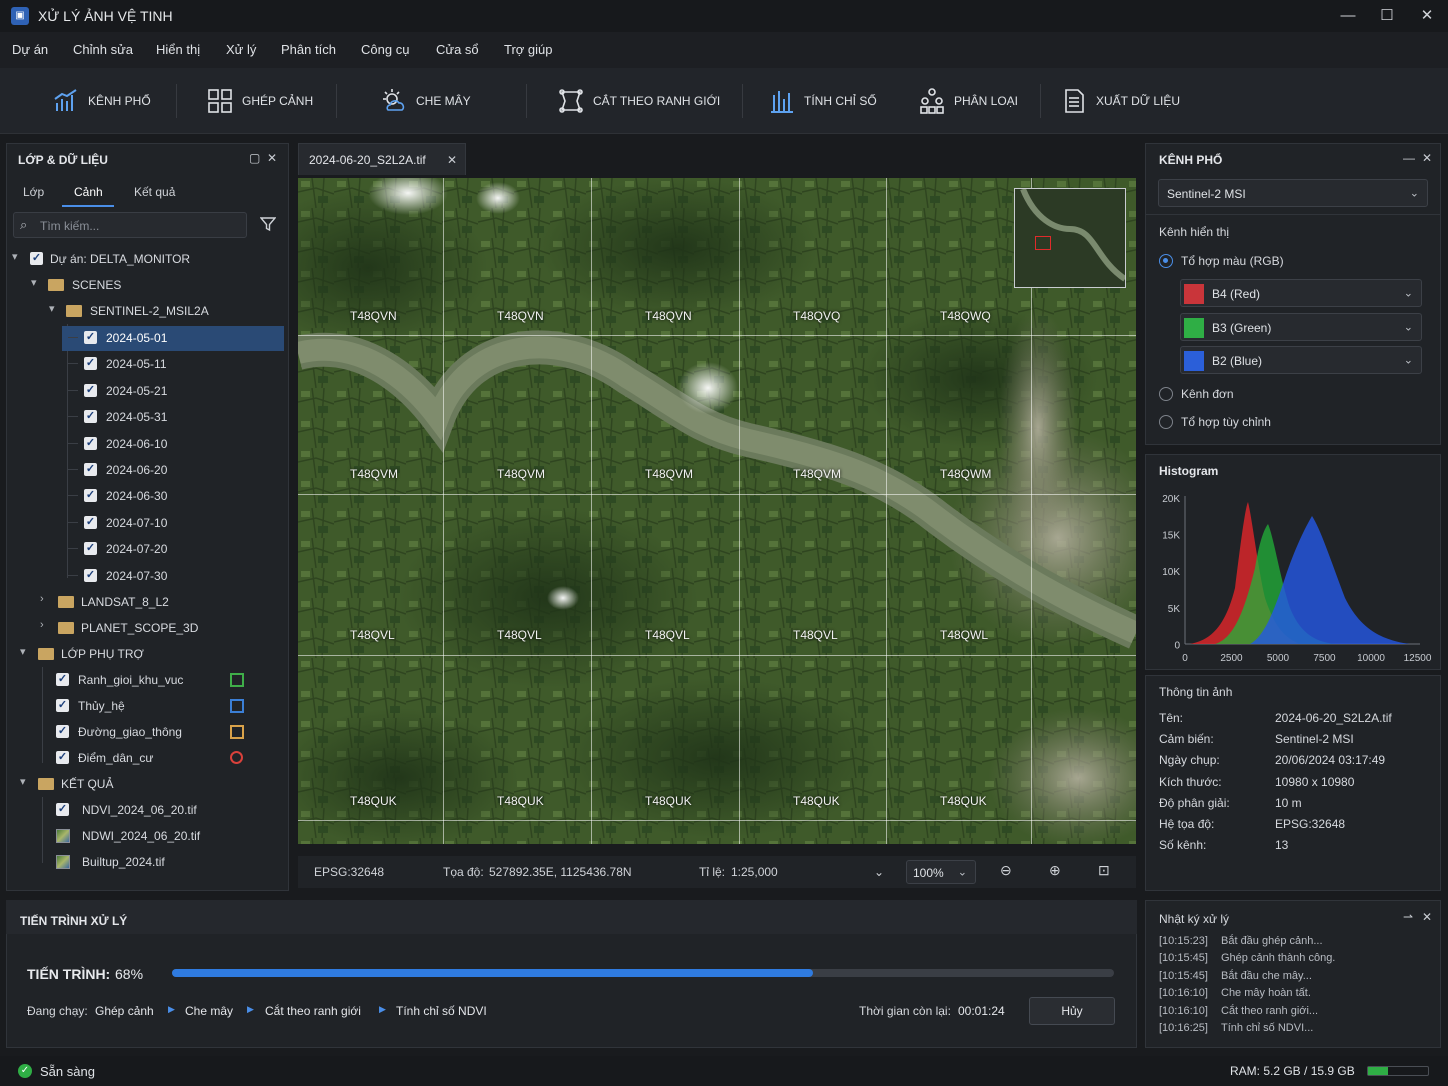 The width and height of the screenshot is (1448, 1086). What do you see at coordinates (148, 470) in the screenshot?
I see `scene-date-row: ✓ 2024-06-20` at bounding box center [148, 470].